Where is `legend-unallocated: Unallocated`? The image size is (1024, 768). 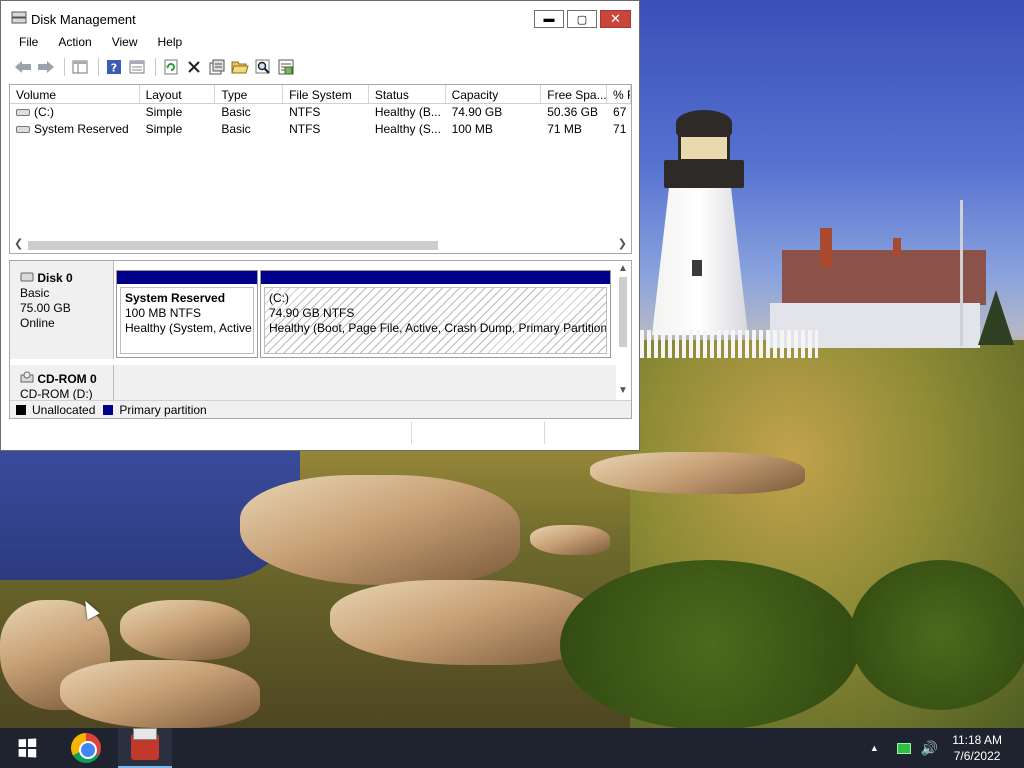 legend-unallocated: Unallocated is located at coordinates (64, 409).